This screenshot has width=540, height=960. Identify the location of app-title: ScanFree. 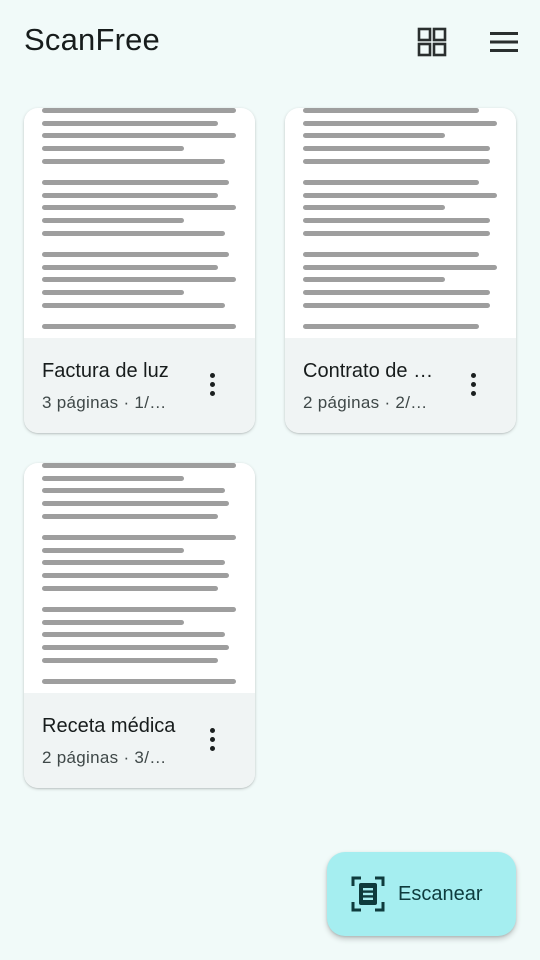
(92, 39).